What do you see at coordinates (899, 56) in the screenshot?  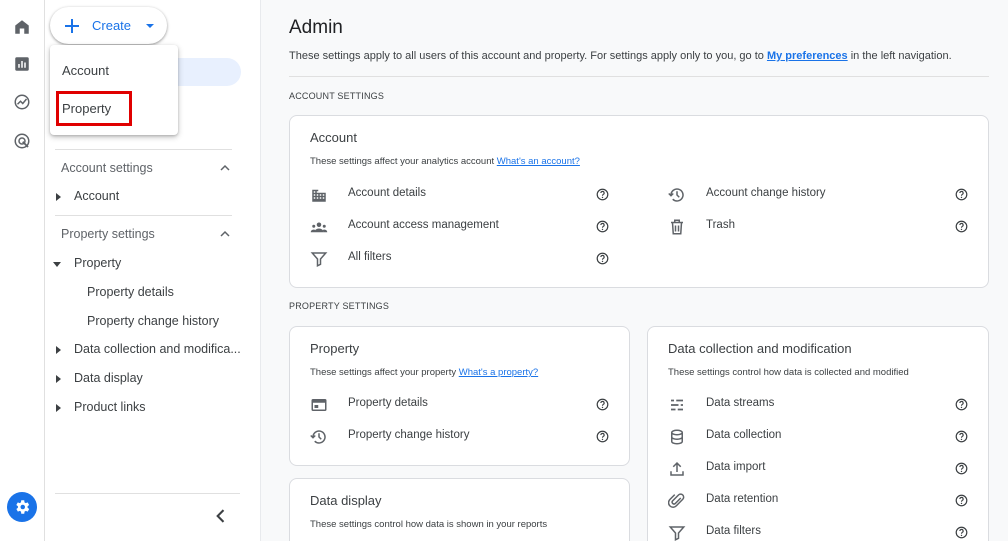 I see `subtitle-text-end: in the left navigation.` at bounding box center [899, 56].